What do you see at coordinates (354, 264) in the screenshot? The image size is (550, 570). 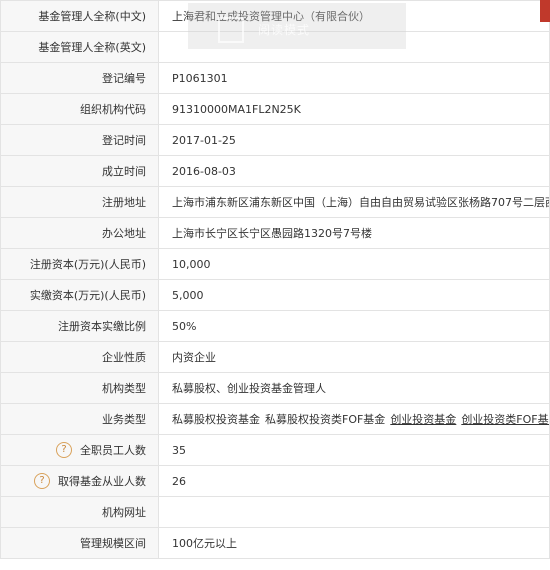 I see `value-registered-capital: 10,000` at bounding box center [354, 264].